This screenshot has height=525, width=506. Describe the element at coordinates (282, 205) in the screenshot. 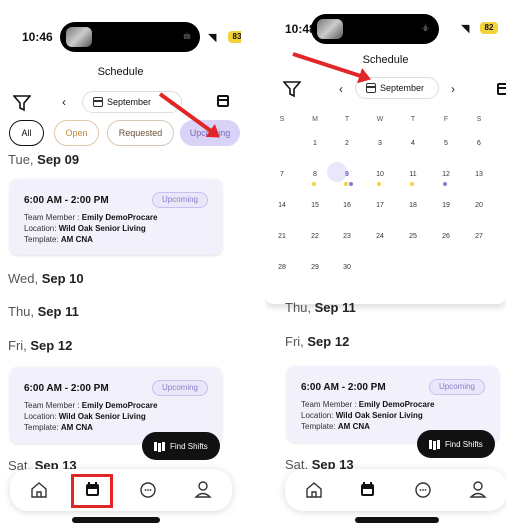

I see `calendar-day: 14` at that location.